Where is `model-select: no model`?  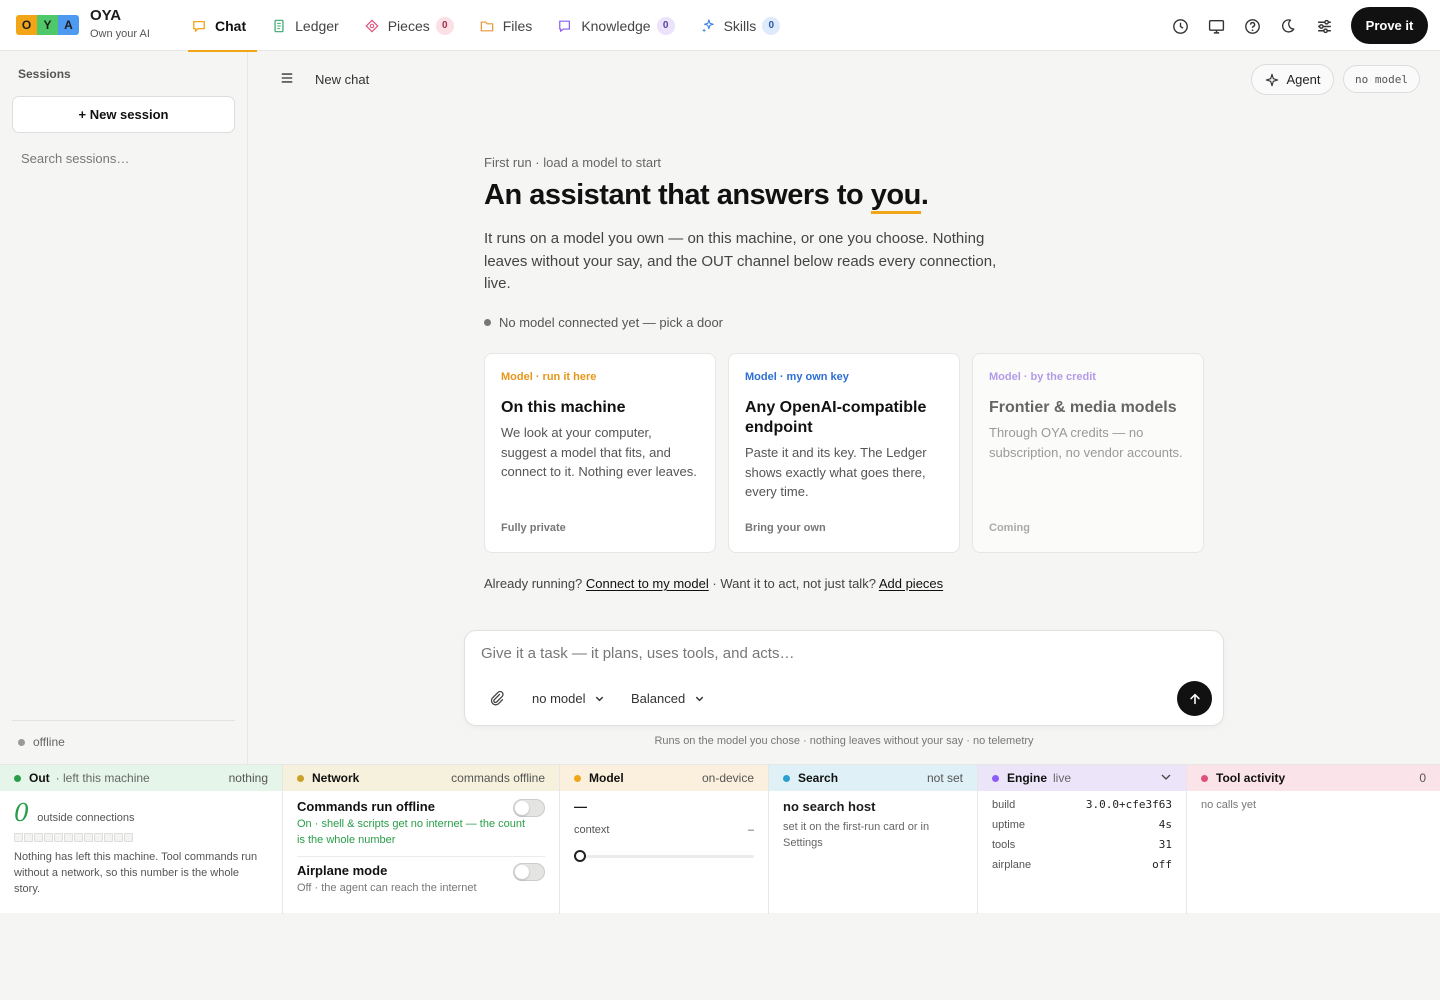
model-select: no model is located at coordinates (568, 698).